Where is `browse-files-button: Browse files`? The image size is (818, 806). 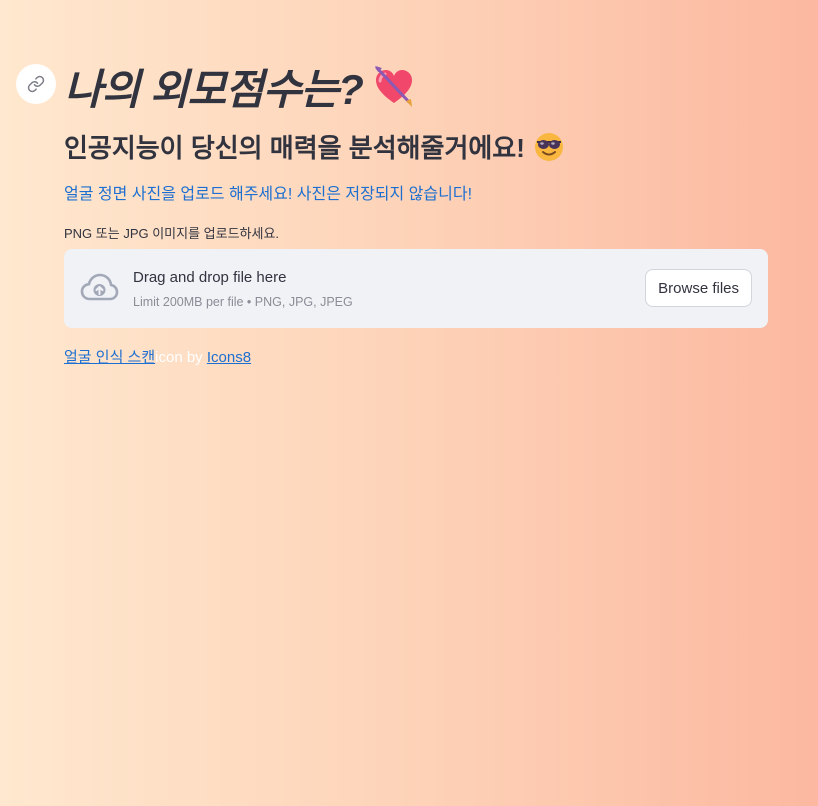 browse-files-button: Browse files is located at coordinates (698, 288).